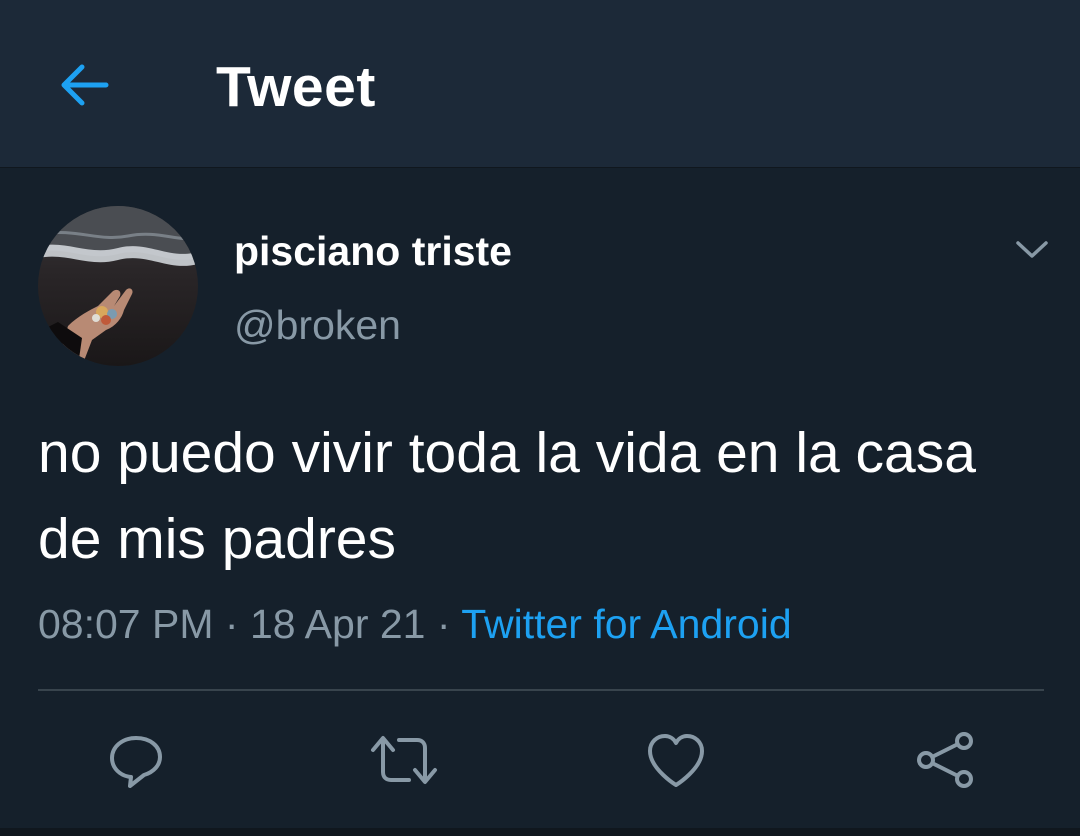 The image size is (1080, 836). I want to click on share-icon, so click(945, 760).